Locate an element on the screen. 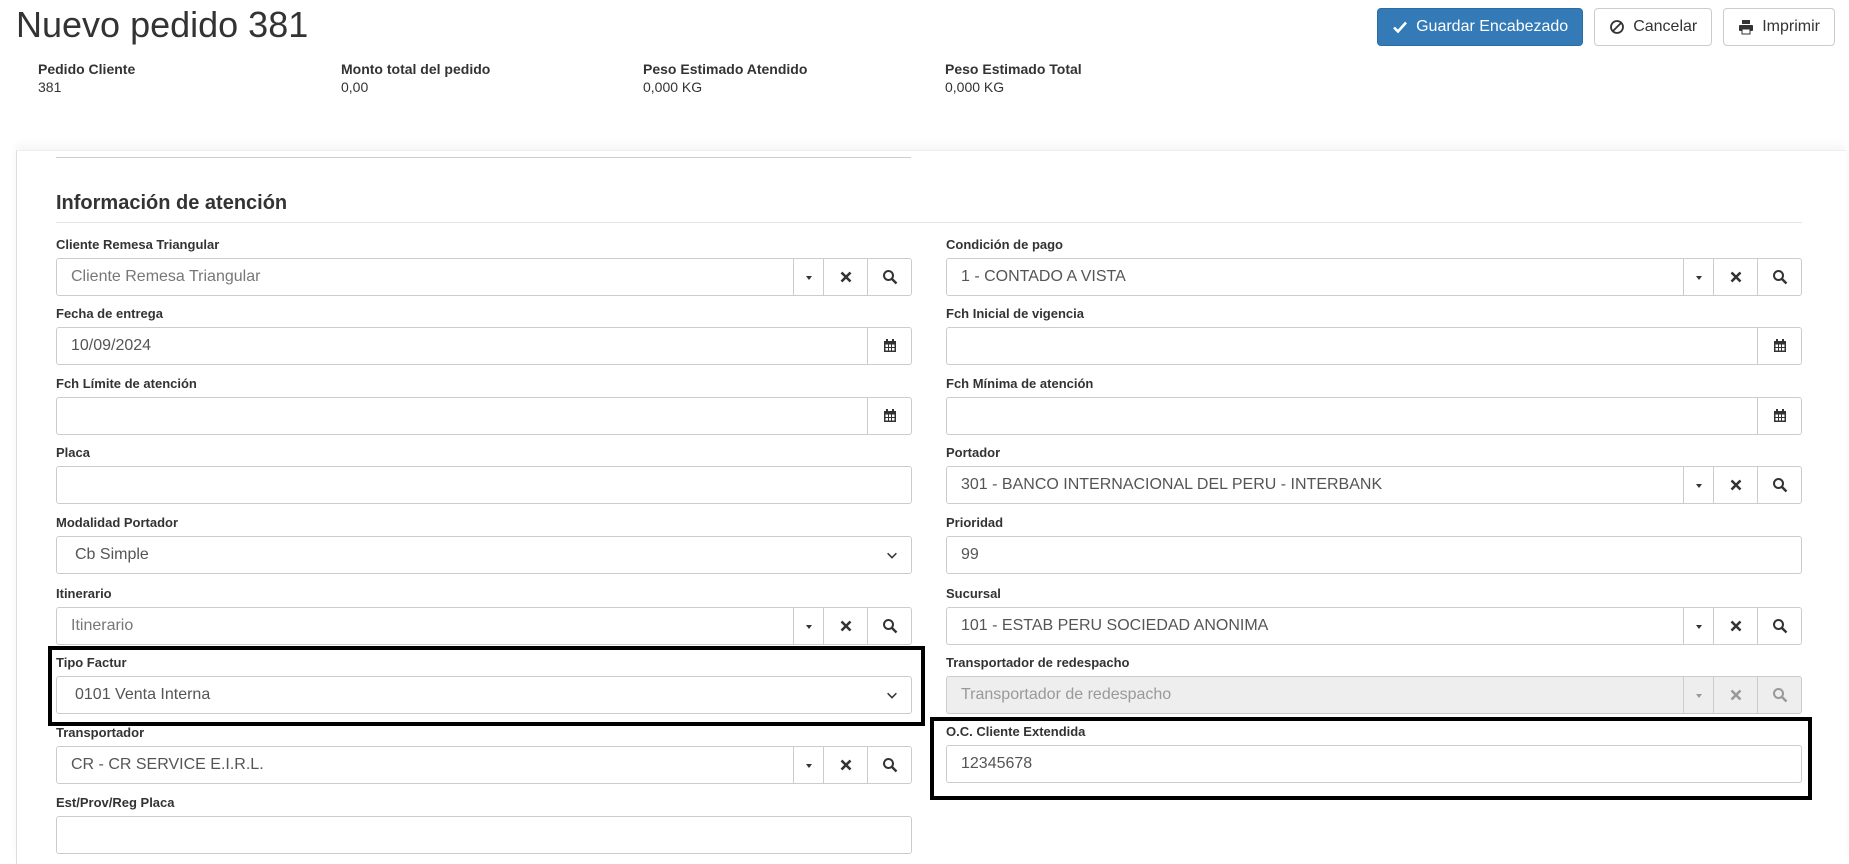 Image resolution: width=1849 pixels, height=864 pixels. field-est-prov-reg-placa: Est/Prov/Reg Placa is located at coordinates (484, 824).